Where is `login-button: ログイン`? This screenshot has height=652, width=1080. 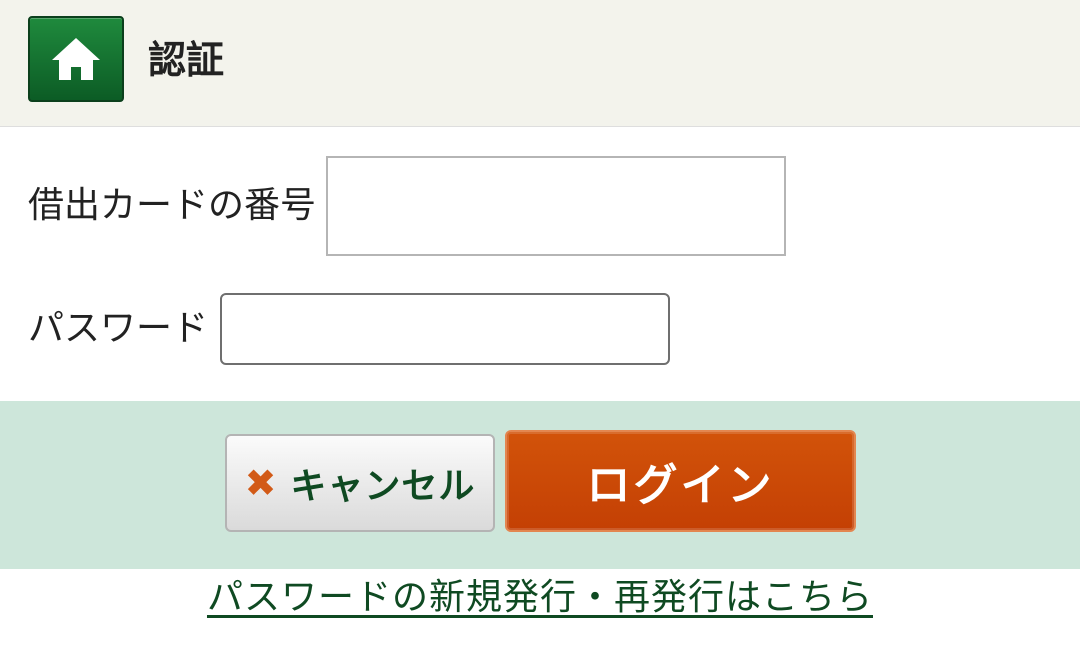 login-button: ログイン is located at coordinates (680, 481).